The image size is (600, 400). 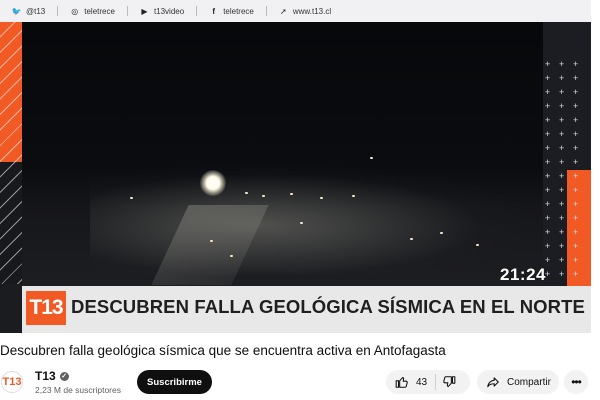 I want to click on more-actions-button: •••, so click(x=576, y=382).